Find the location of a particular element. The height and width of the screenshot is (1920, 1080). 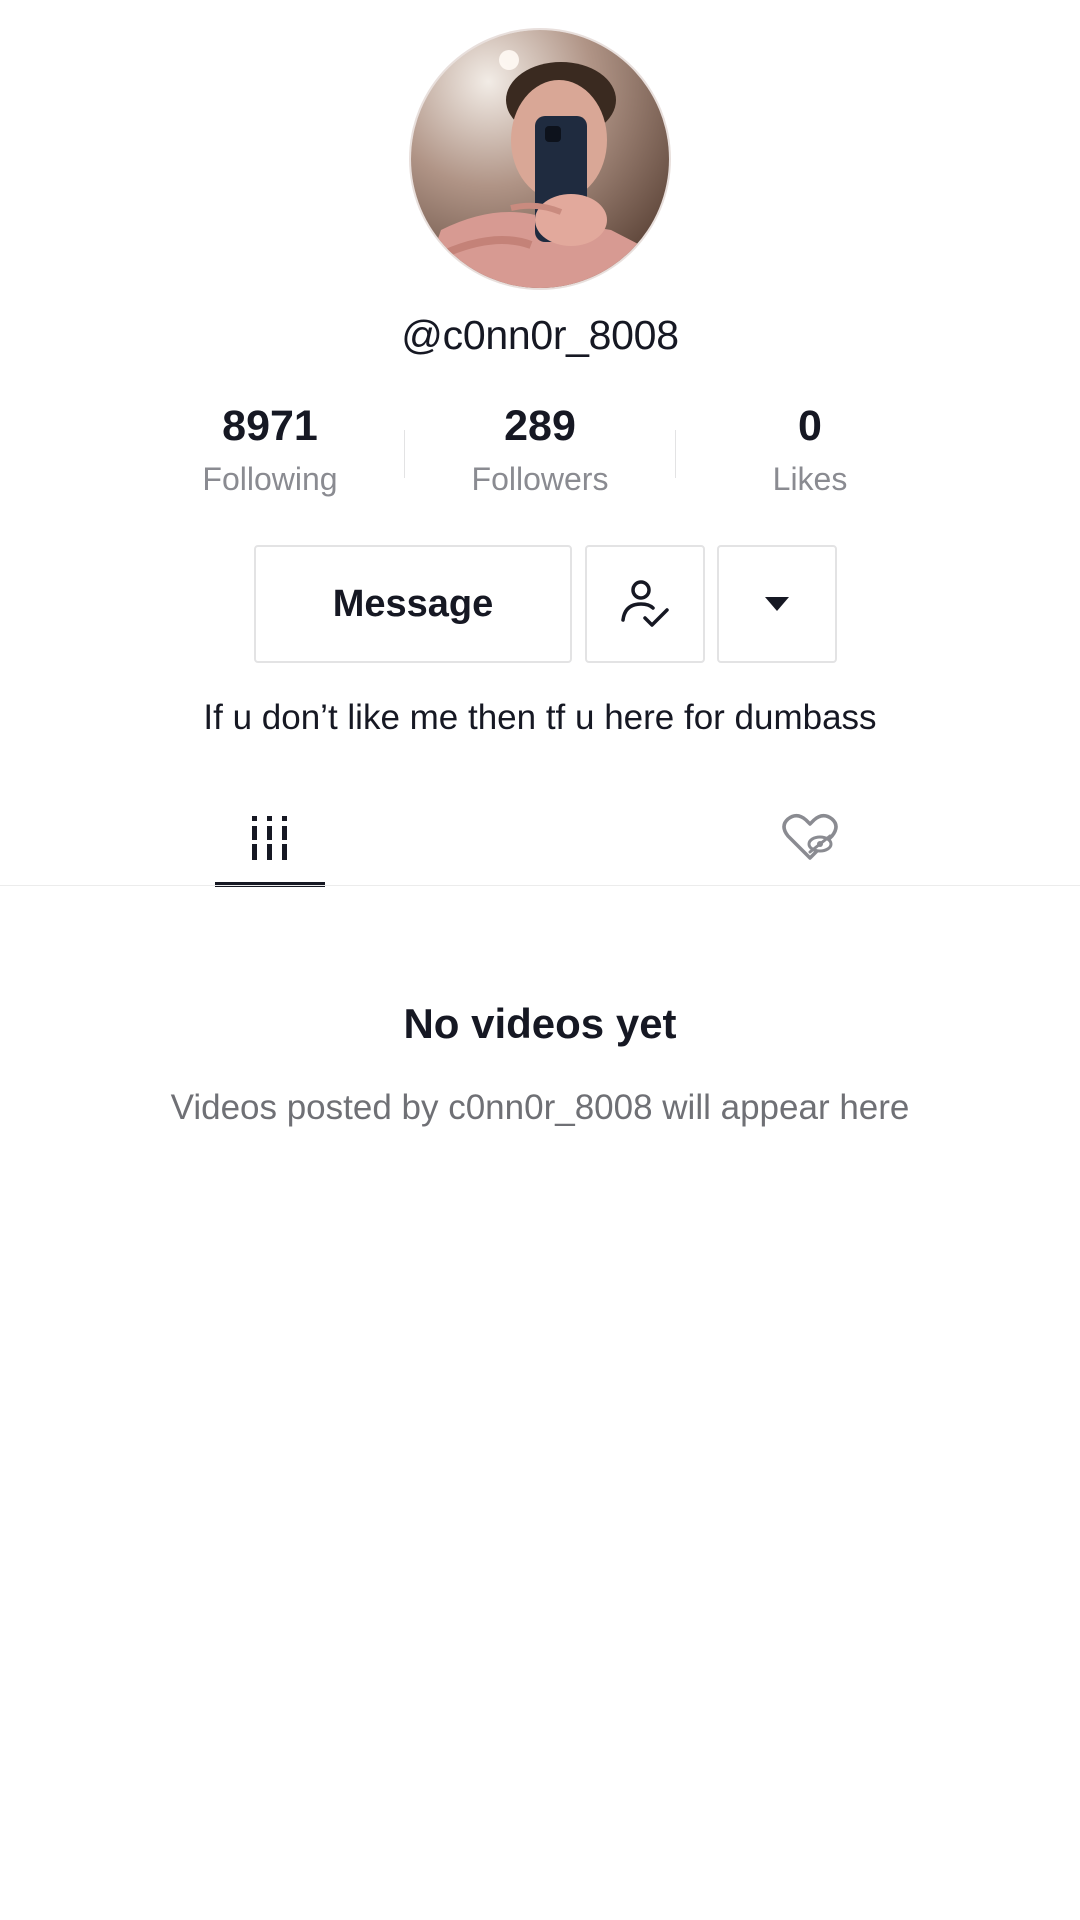

likes-label: Likes is located at coordinates (810, 479).